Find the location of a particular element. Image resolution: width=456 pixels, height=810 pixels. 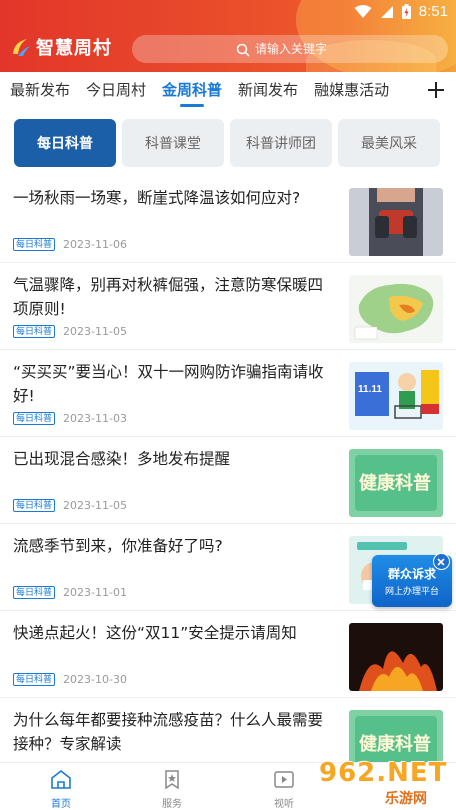

tab-news-release: 新闻发布 is located at coordinates (268, 91).